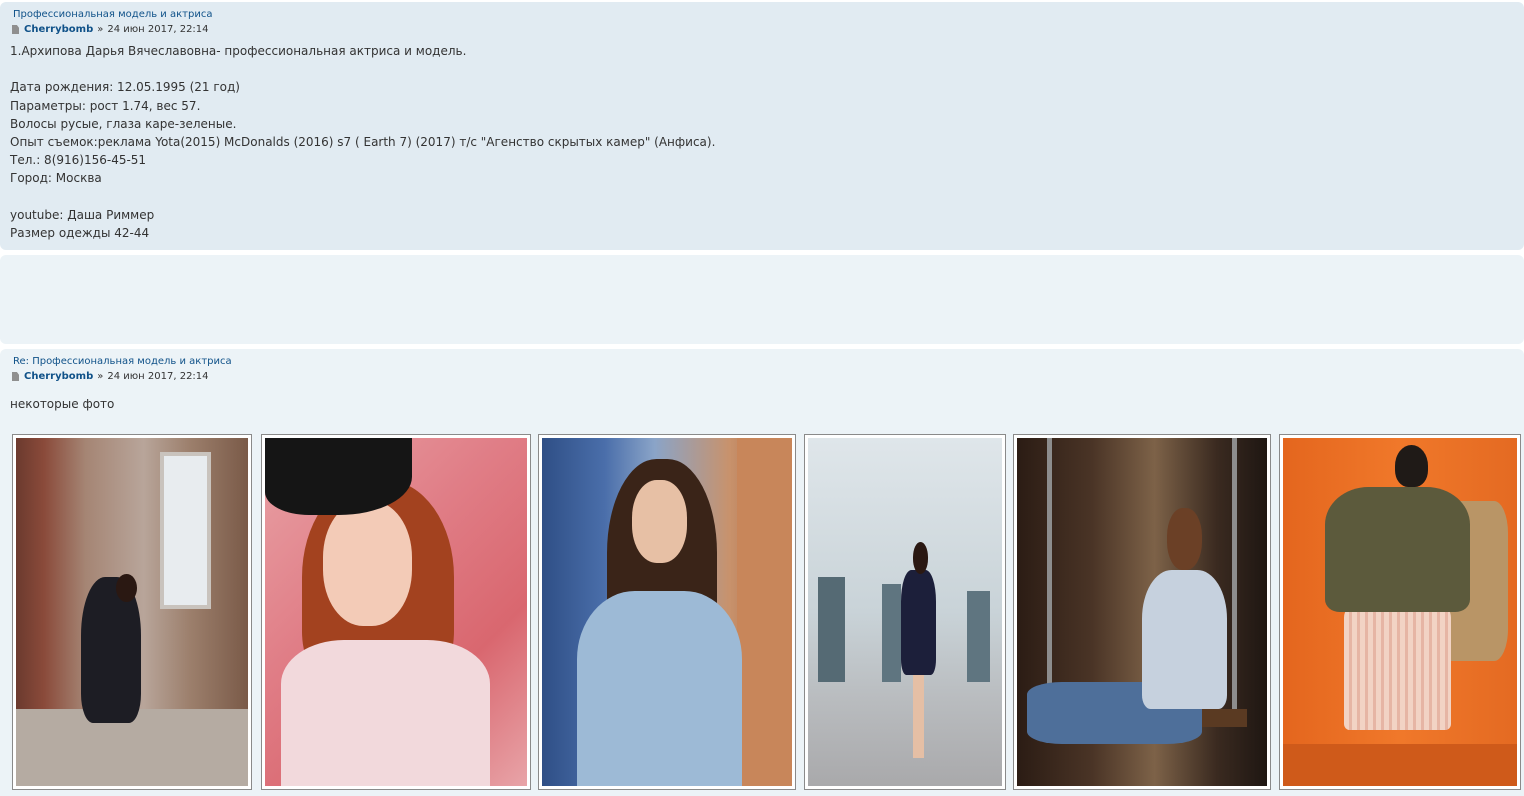  What do you see at coordinates (763, 362) in the screenshot?
I see `post-title-link: Re: Профессиональная модель и актриса` at bounding box center [763, 362].